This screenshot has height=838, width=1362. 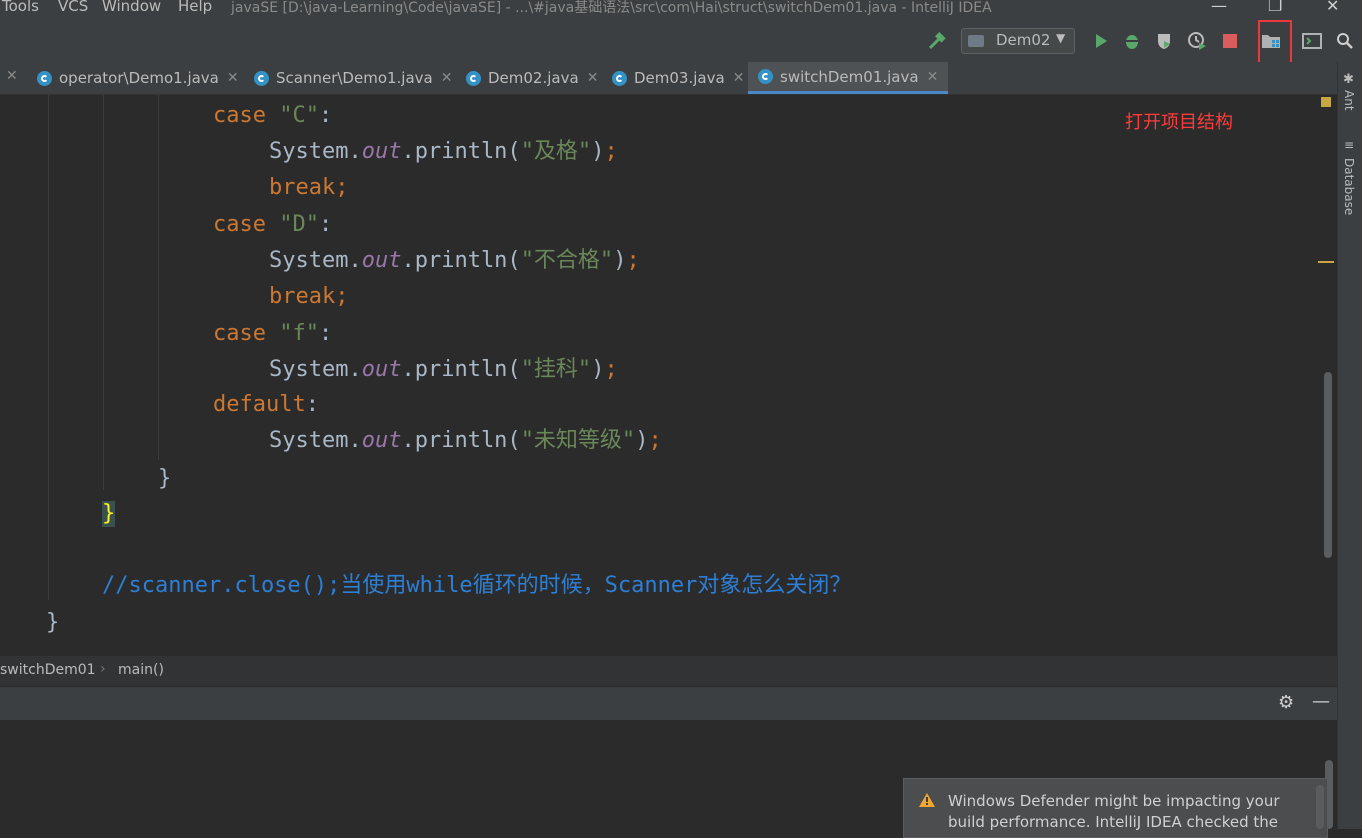 What do you see at coordinates (131, 7) in the screenshot?
I see `menu-window: Window` at bounding box center [131, 7].